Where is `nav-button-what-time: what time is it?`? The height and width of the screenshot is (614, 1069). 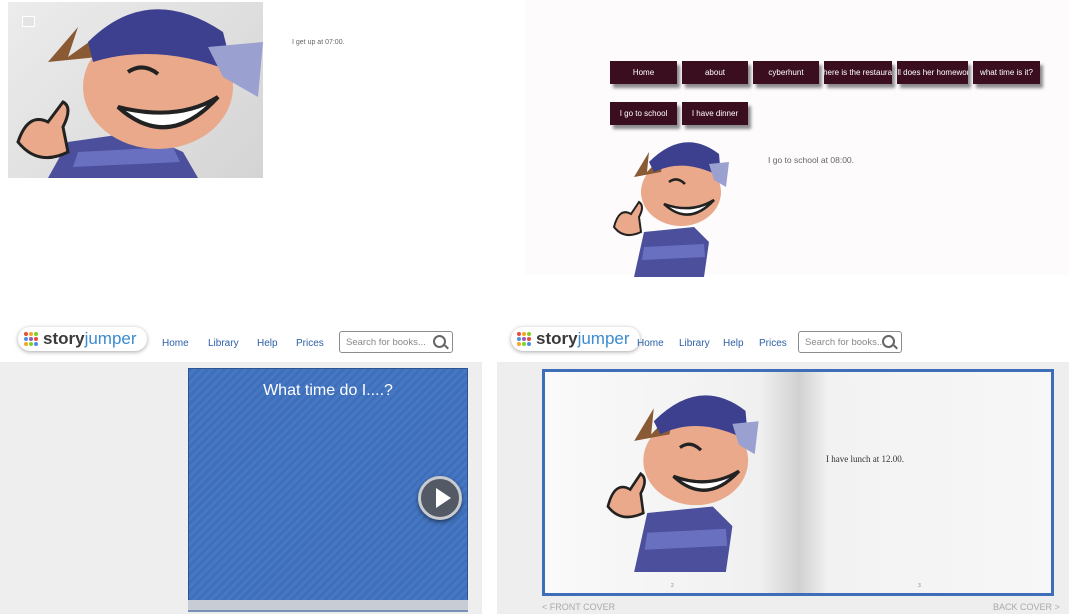 nav-button-what-time: what time is it? is located at coordinates (1006, 72).